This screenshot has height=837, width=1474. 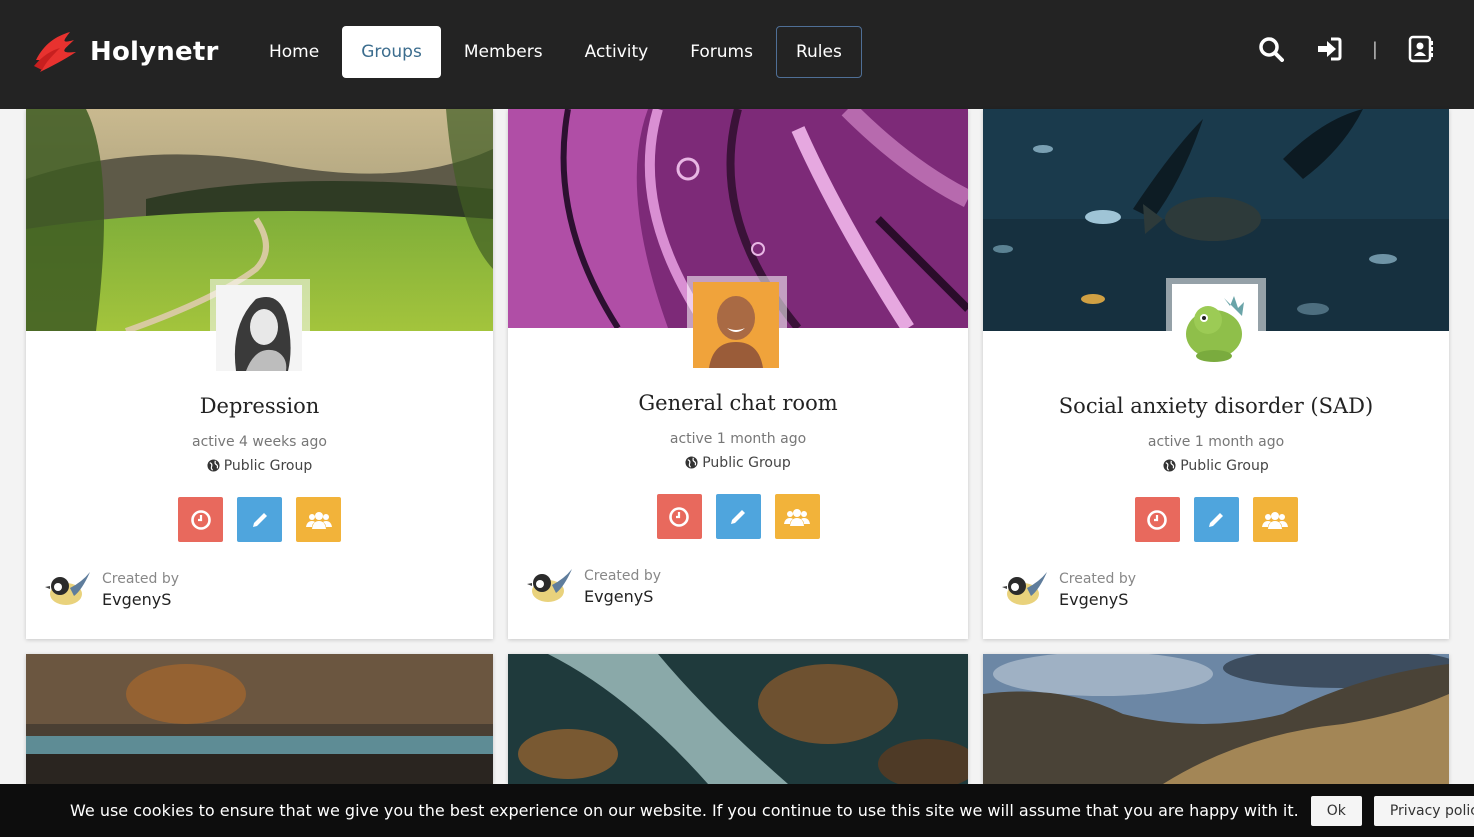 What do you see at coordinates (818, 52) in the screenshot?
I see `nav-rules: Rules` at bounding box center [818, 52].